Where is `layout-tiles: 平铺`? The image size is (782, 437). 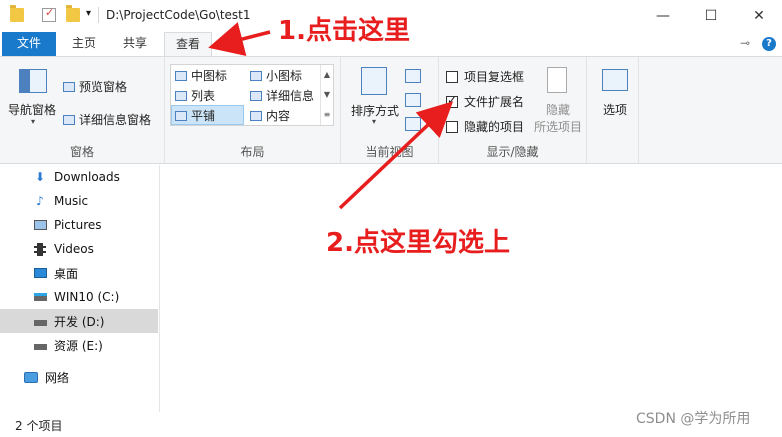
layout-tiles: 平铺 is located at coordinates (195, 115).